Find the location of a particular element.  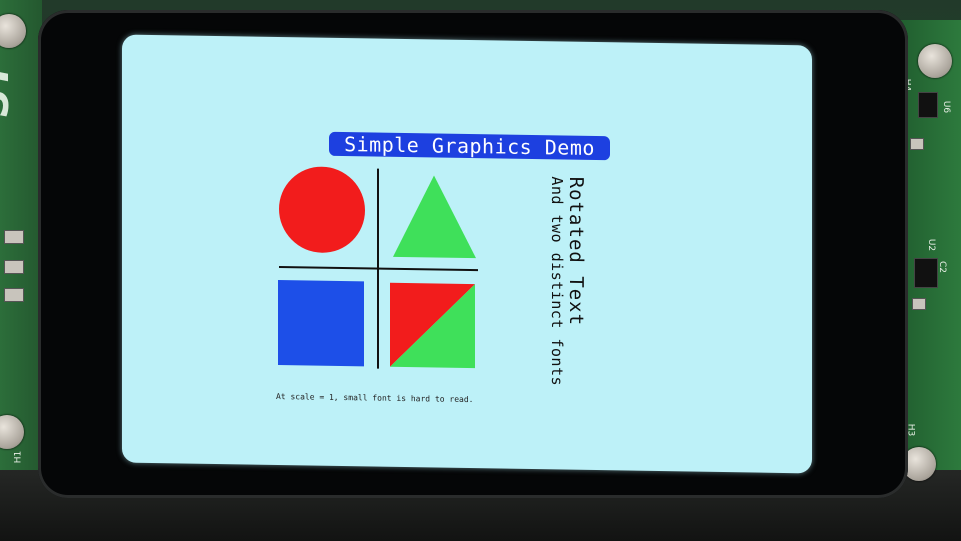

silkscreen-label: C2 is located at coordinates (942, 267).